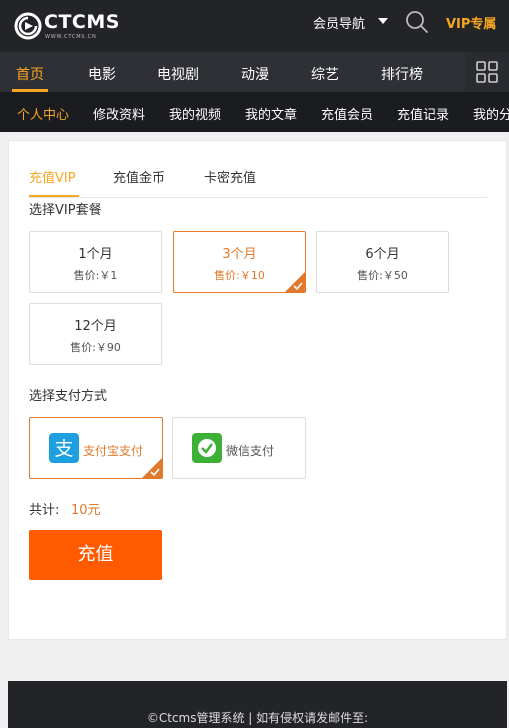 This screenshot has height=728, width=509. Describe the element at coordinates (423, 113) in the screenshot. I see `sub-nav-item-recharge-records: 充值记录` at that location.